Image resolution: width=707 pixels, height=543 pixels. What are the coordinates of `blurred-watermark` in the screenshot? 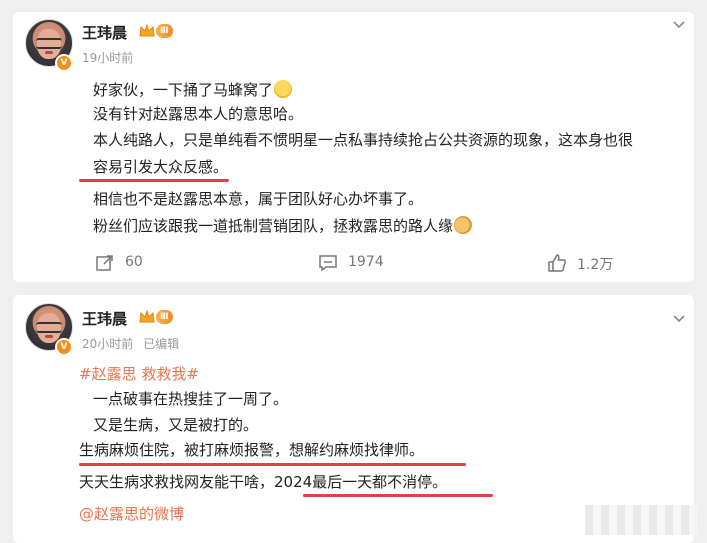 It's located at (641, 520).